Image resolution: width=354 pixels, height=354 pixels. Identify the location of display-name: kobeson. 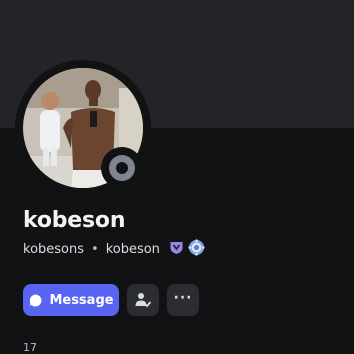
(74, 220).